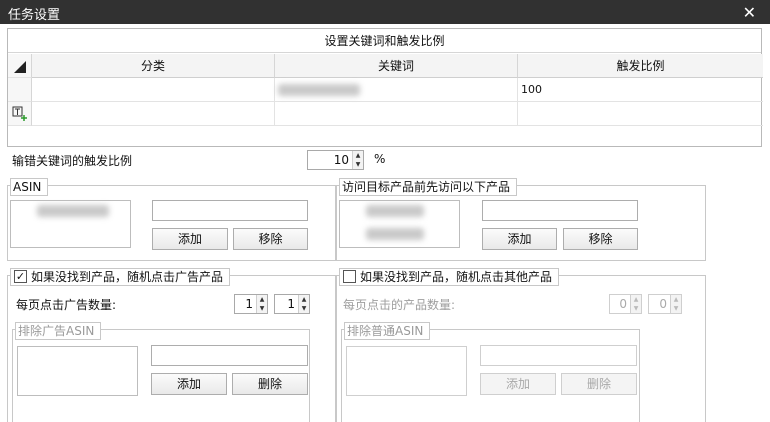  What do you see at coordinates (319, 90) in the screenshot?
I see `redacted-keyword` at bounding box center [319, 90].